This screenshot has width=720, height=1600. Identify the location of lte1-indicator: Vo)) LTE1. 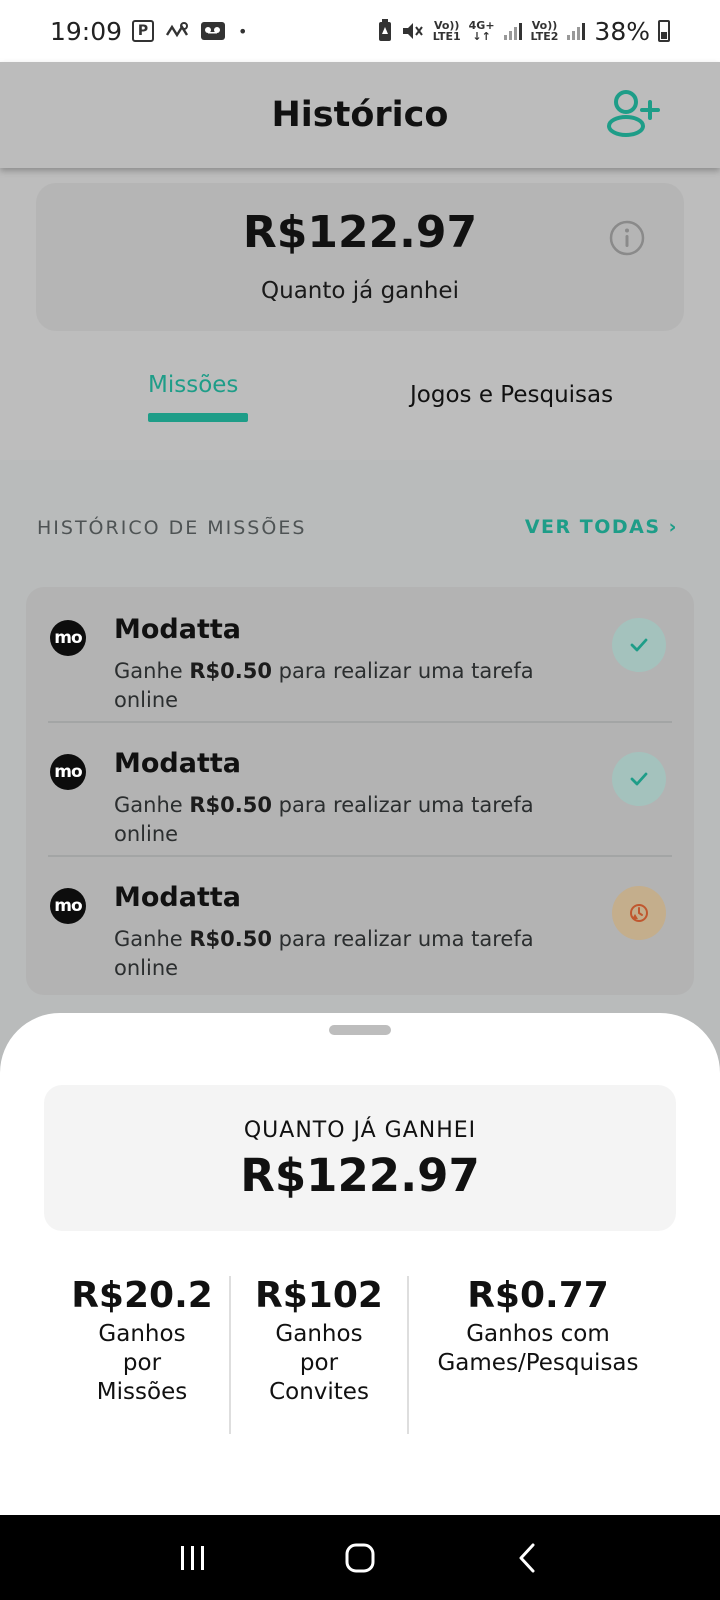
(446, 31).